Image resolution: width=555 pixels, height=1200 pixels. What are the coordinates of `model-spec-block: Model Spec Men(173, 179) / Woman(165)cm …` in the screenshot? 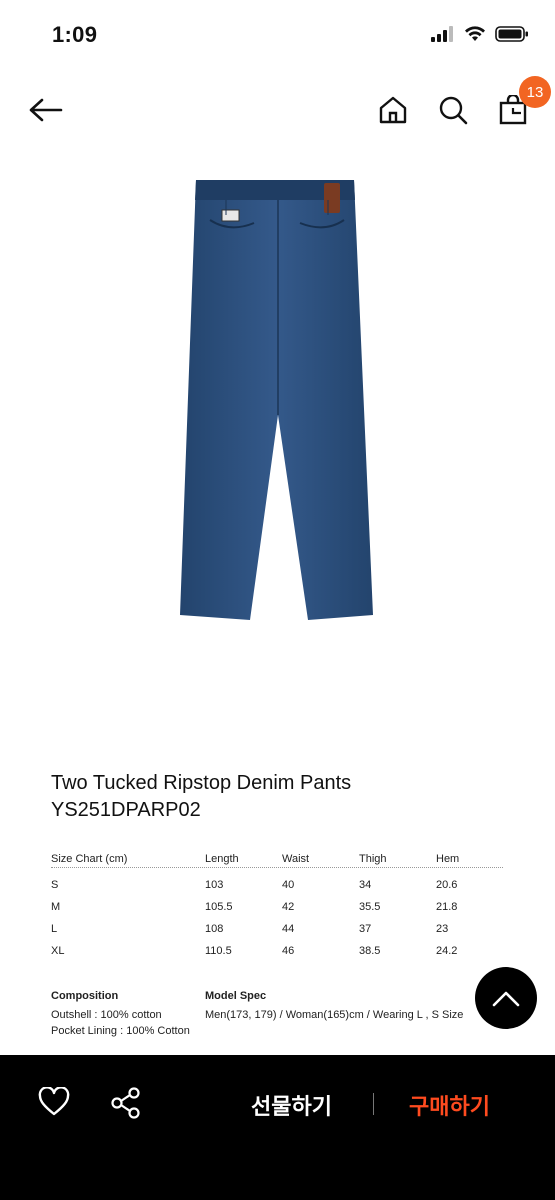 It's located at (334, 1005).